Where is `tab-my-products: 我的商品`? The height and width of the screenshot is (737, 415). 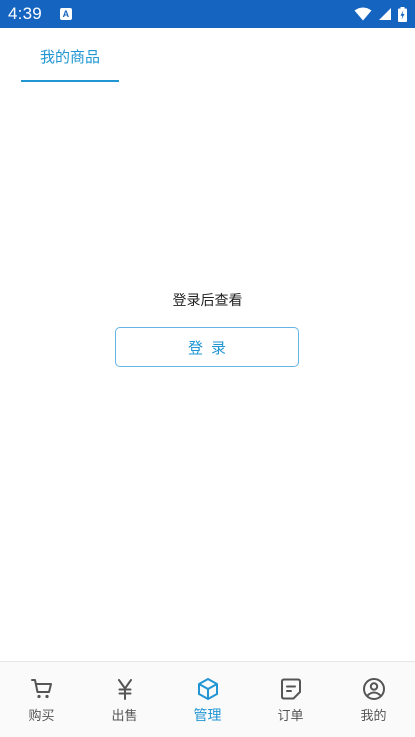
tab-my-products: 我的商品 is located at coordinates (70, 56).